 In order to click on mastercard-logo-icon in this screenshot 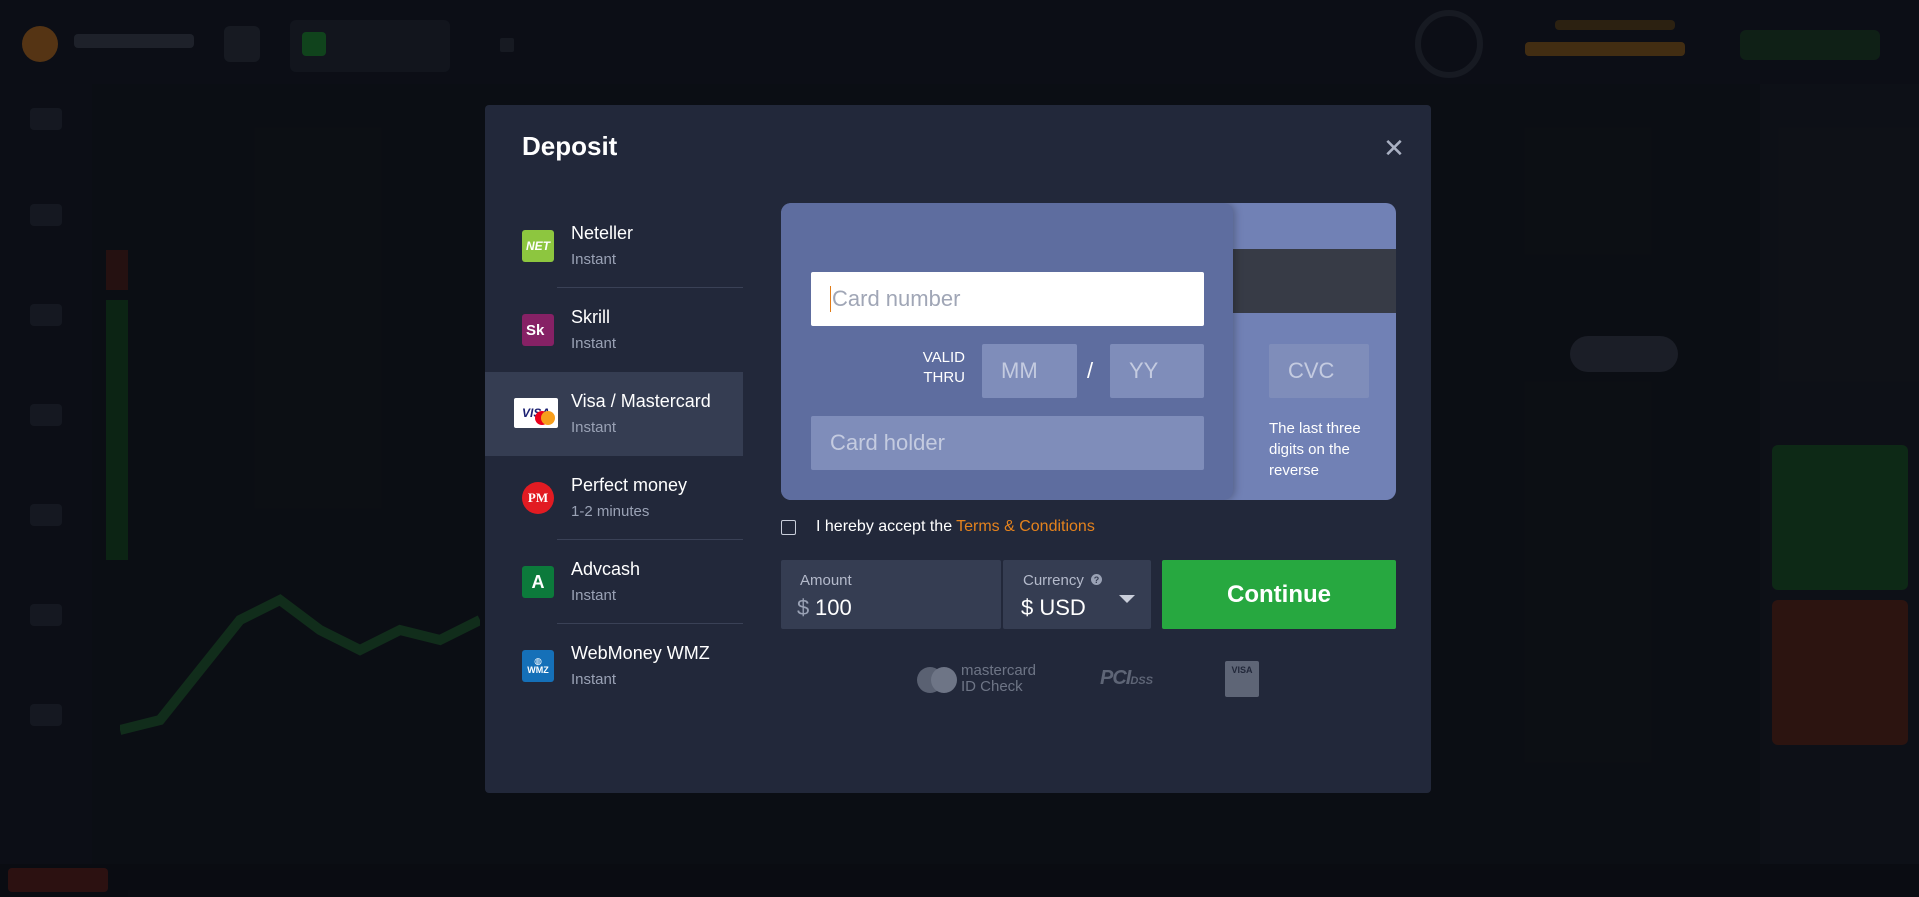, I will do `click(937, 680)`.